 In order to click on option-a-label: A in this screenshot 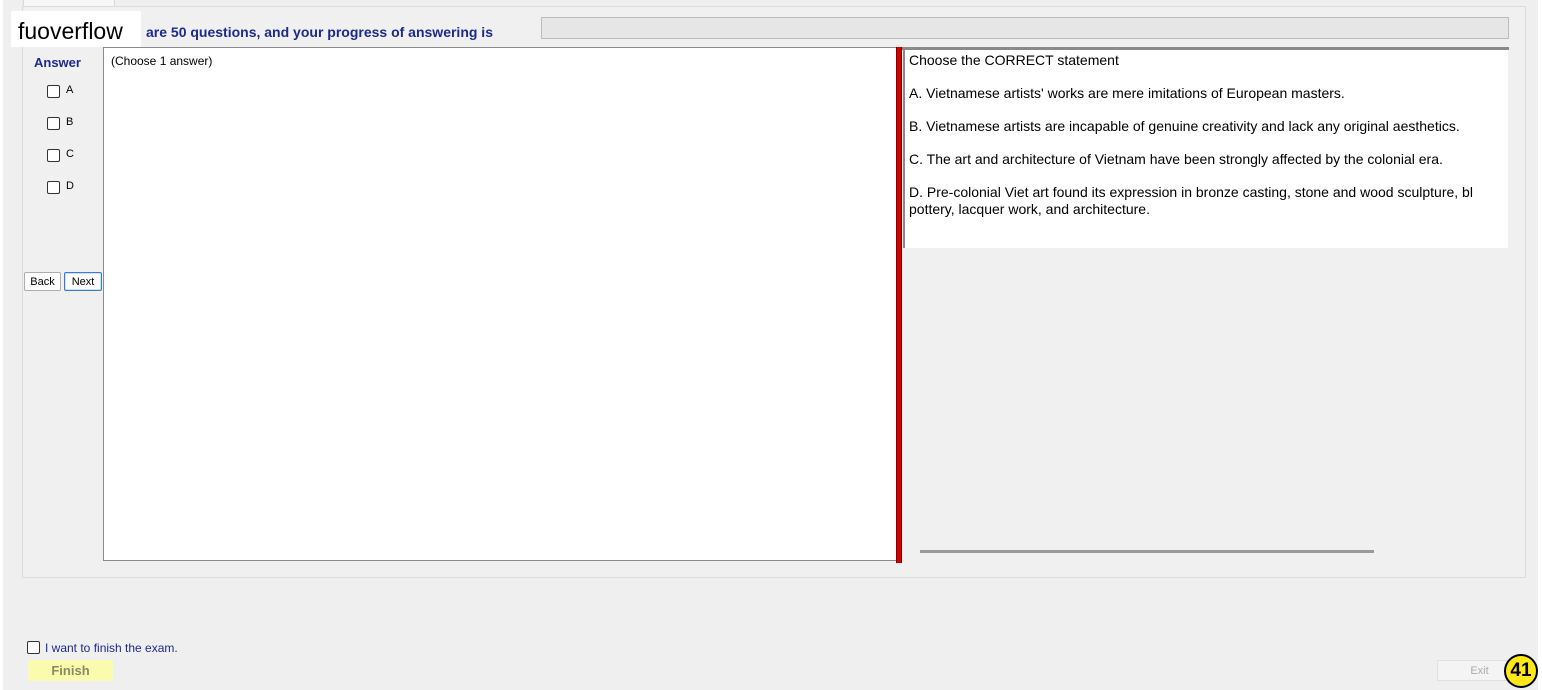, I will do `click(70, 90)`.